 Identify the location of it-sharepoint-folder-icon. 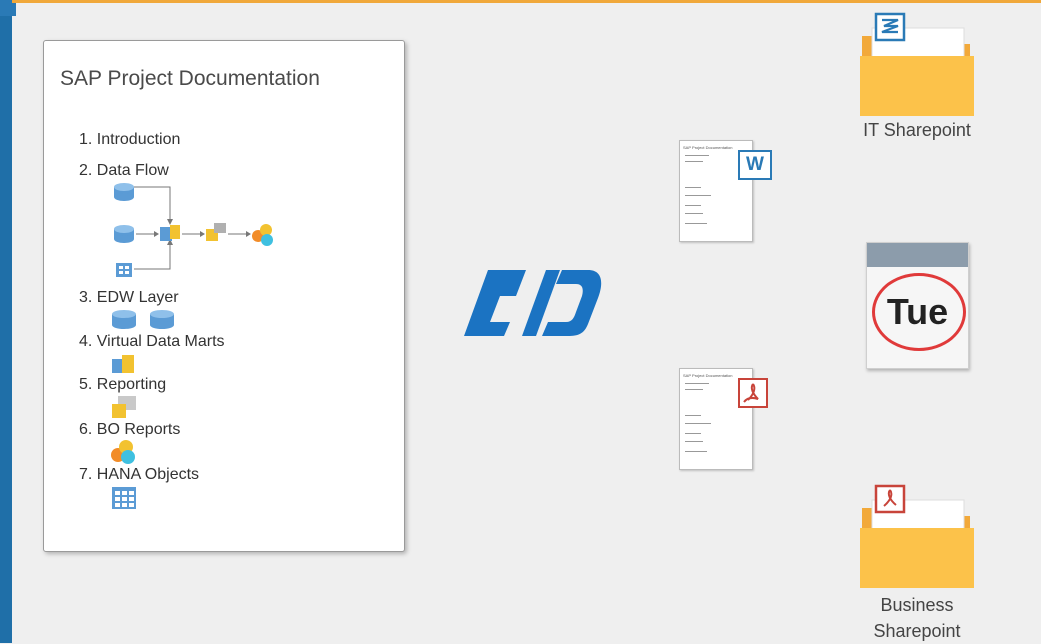
(917, 64).